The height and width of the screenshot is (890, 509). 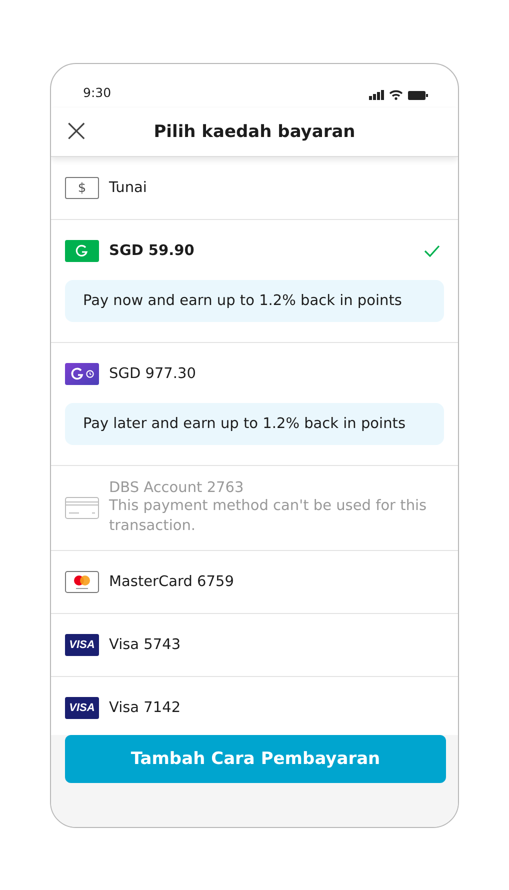 I want to click on signal-icon, so click(x=376, y=95).